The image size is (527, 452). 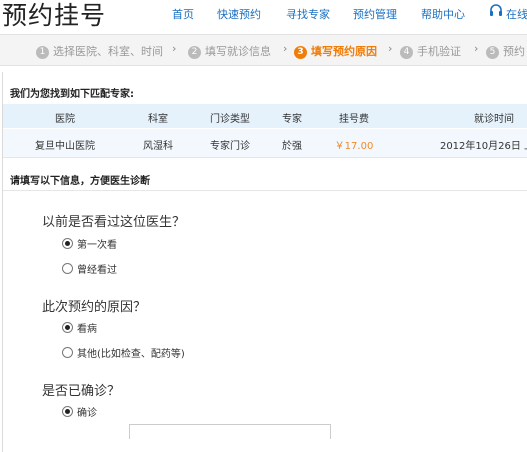 I want to click on option-diagnosed: 确诊, so click(x=79, y=411).